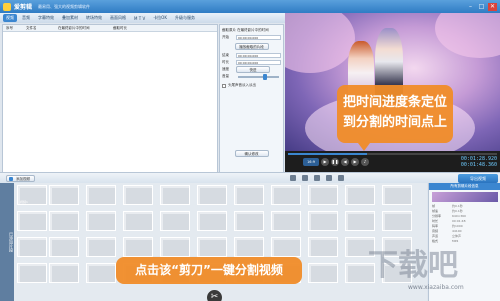 This screenshot has height=301, width=500. Describe the element at coordinates (478, 178) in the screenshot. I see `export-video-button: 导出视频` at that location.